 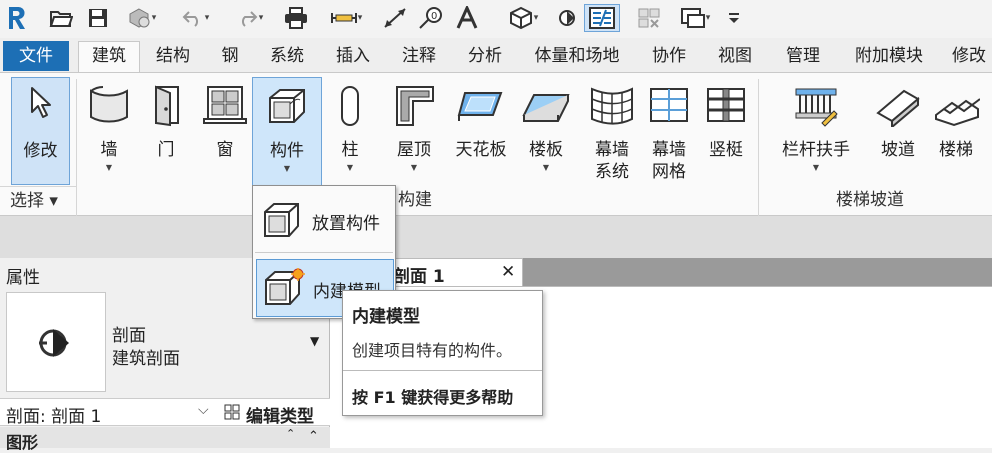 What do you see at coordinates (350, 150) in the screenshot?
I see `column-label: 柱` at bounding box center [350, 150].